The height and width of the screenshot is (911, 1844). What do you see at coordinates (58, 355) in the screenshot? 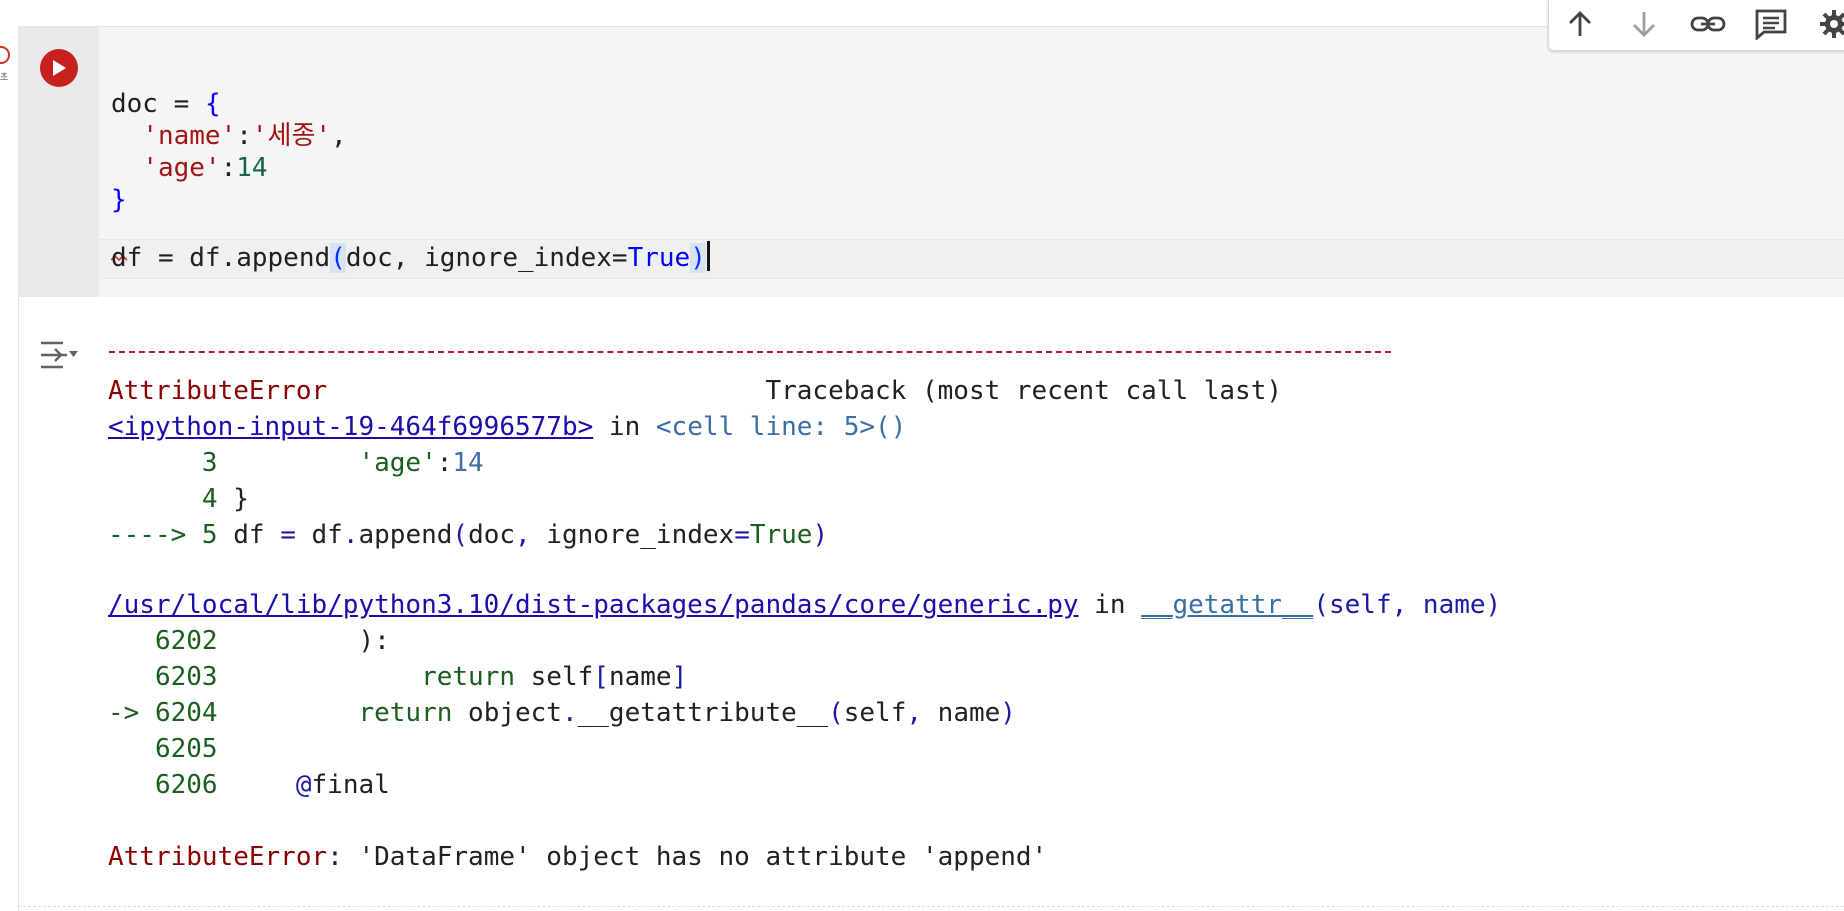
I see `output-toggle-icon` at bounding box center [58, 355].